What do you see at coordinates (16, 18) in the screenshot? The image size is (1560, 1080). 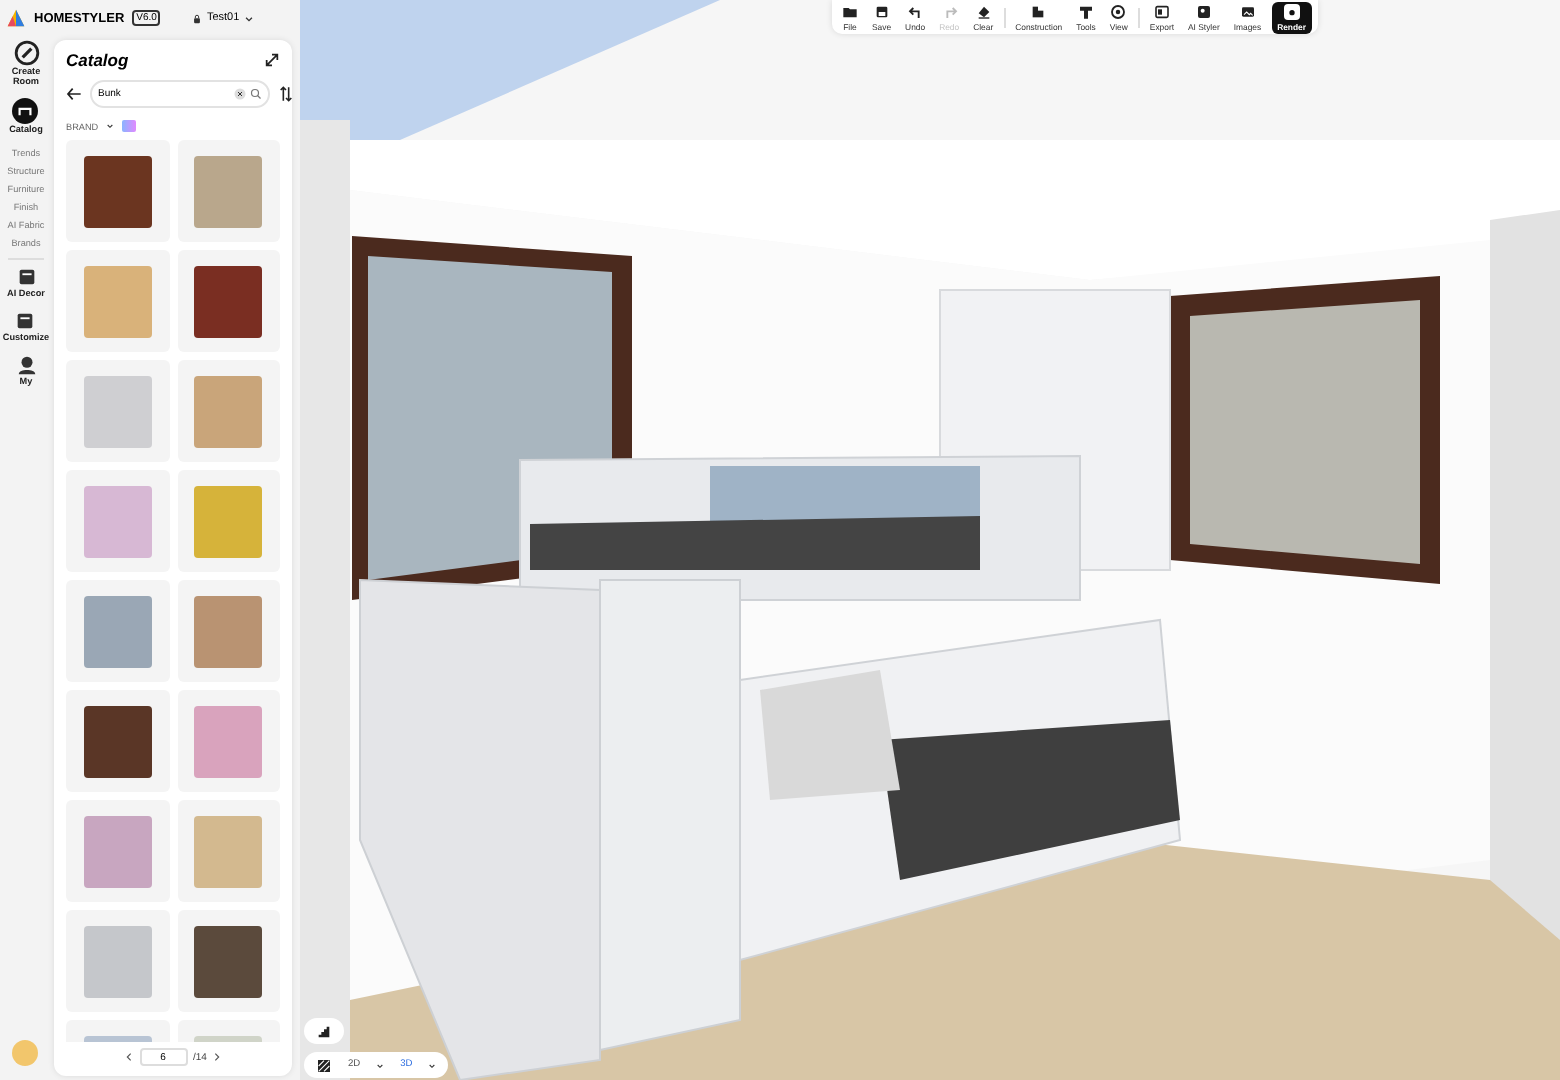 I see `logo-icon` at bounding box center [16, 18].